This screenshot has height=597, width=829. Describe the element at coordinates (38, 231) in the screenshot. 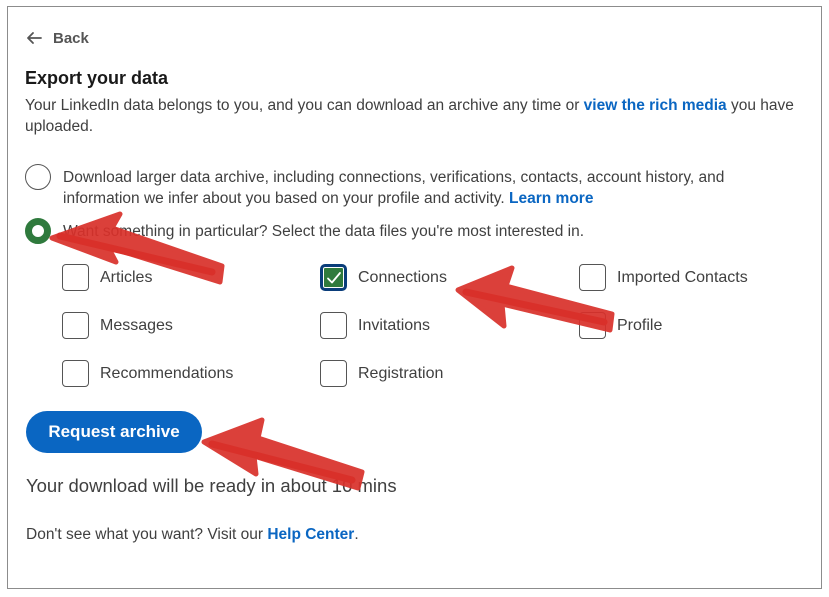

I see `radio-particular` at that location.